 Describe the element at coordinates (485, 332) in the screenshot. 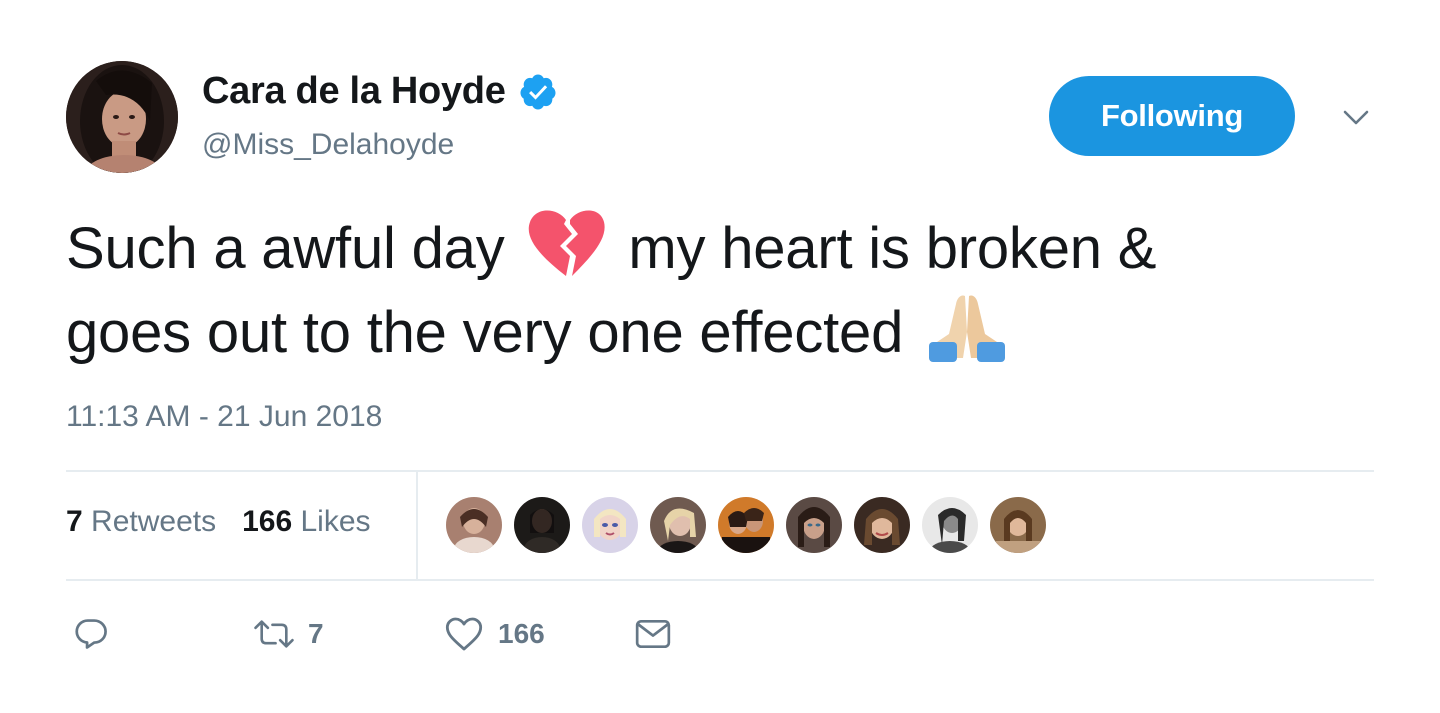

I see `tweet-text-segment: goes out to the very one effected` at that location.